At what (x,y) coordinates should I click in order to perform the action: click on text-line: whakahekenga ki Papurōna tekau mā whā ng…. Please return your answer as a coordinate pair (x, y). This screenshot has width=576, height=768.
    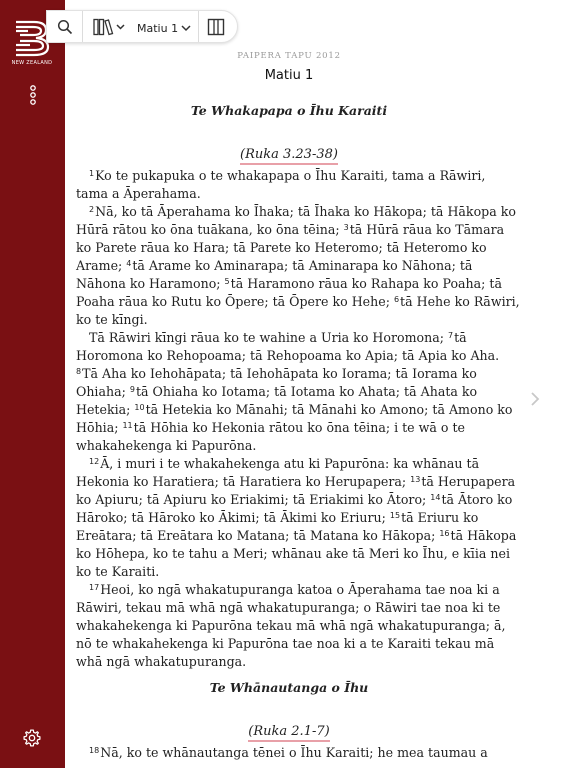
    Looking at the image, I should click on (291, 625).